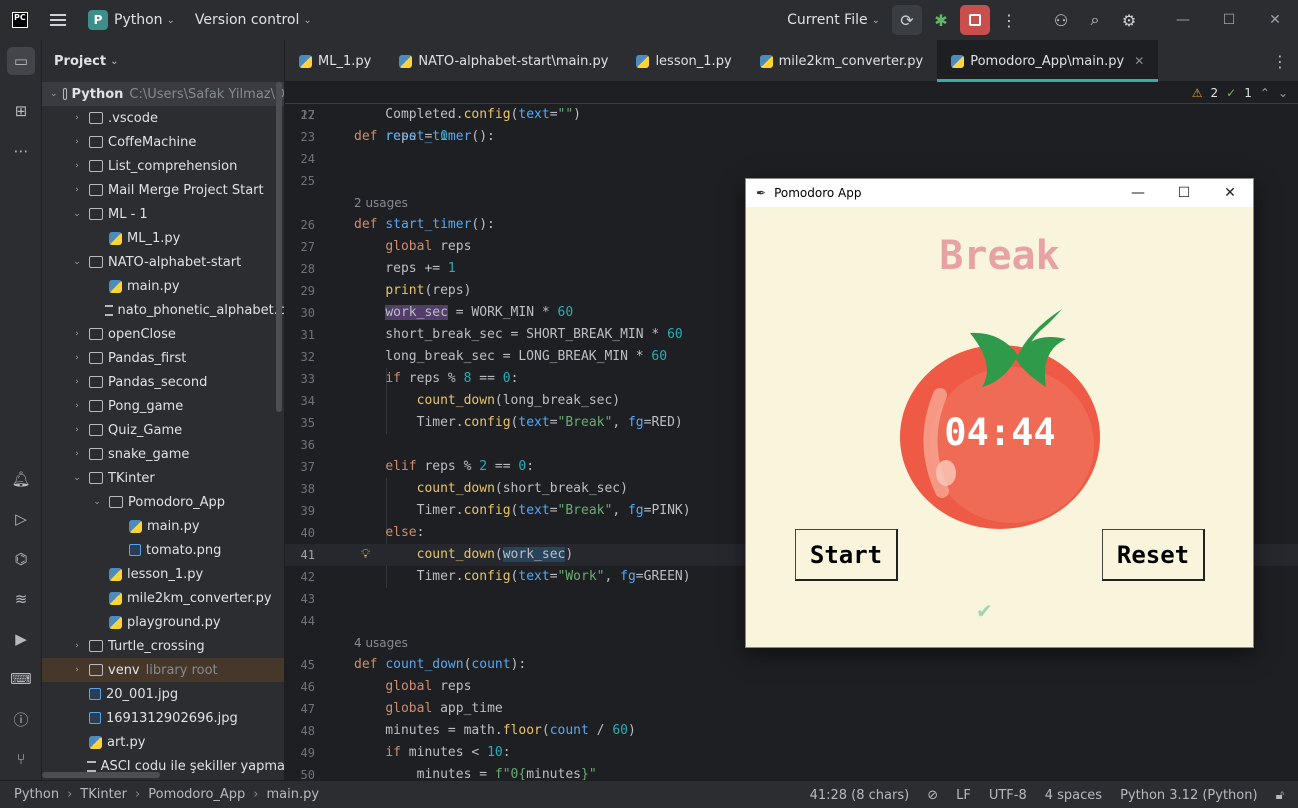  What do you see at coordinates (1153, 555) in the screenshot?
I see `reset-button: Reset` at bounding box center [1153, 555].